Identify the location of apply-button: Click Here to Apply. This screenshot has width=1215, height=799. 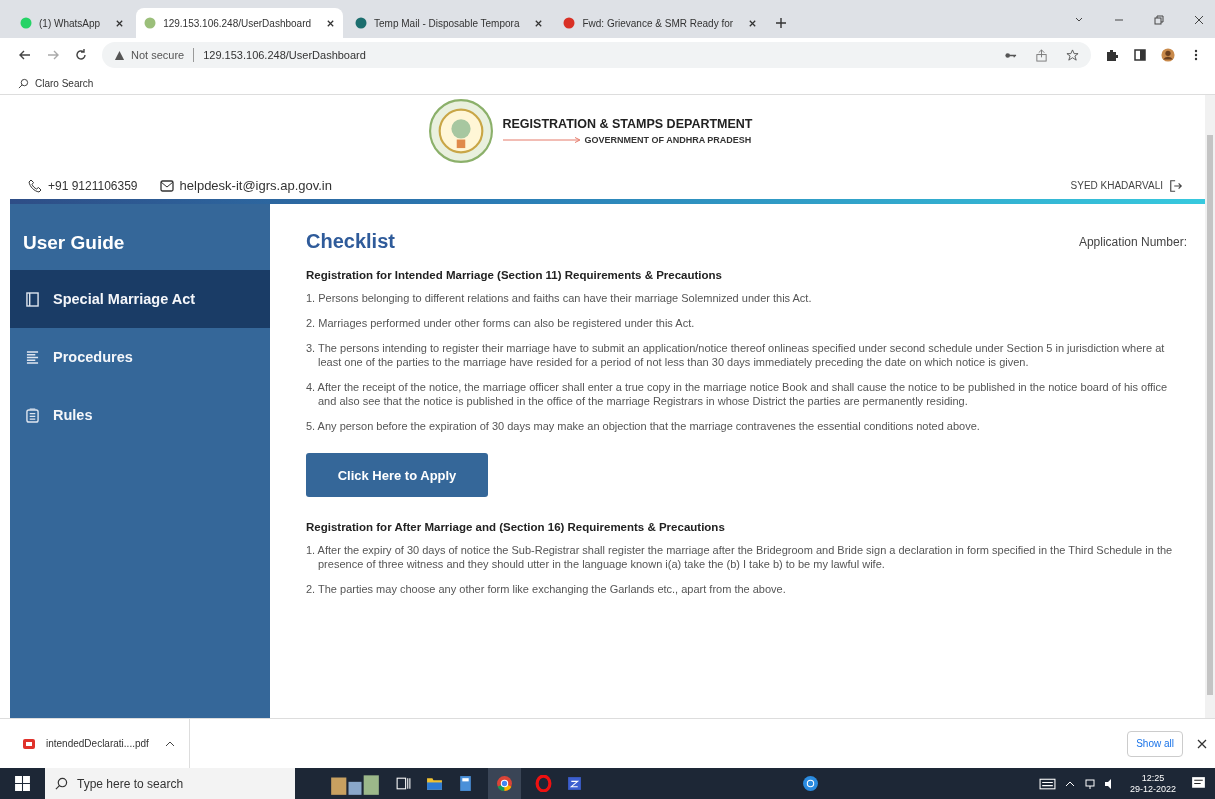
(397, 475).